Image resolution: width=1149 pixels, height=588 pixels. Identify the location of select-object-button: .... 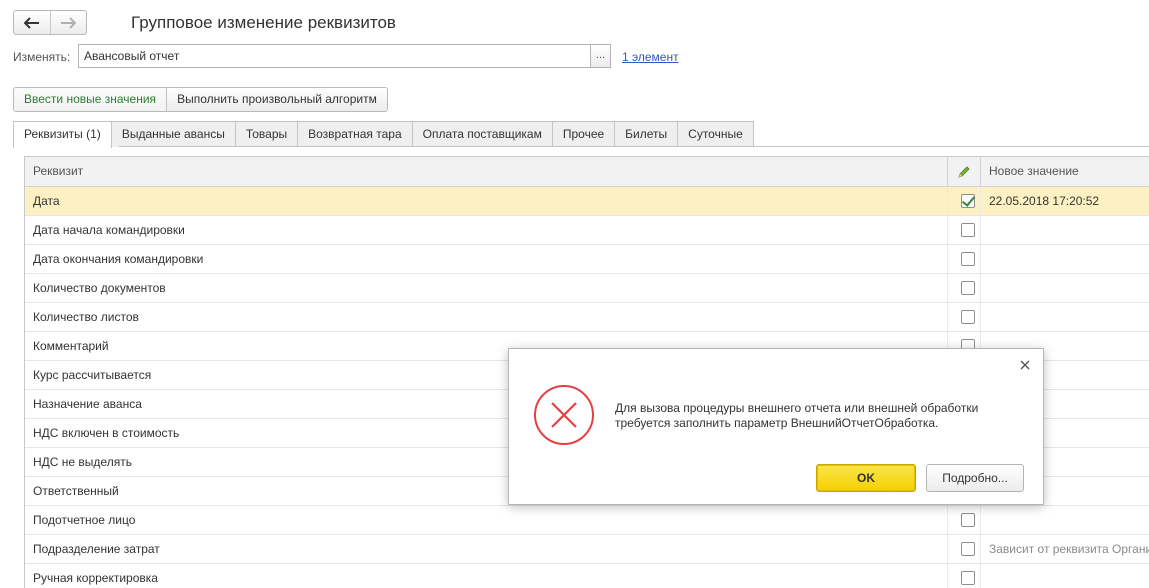
(600, 56).